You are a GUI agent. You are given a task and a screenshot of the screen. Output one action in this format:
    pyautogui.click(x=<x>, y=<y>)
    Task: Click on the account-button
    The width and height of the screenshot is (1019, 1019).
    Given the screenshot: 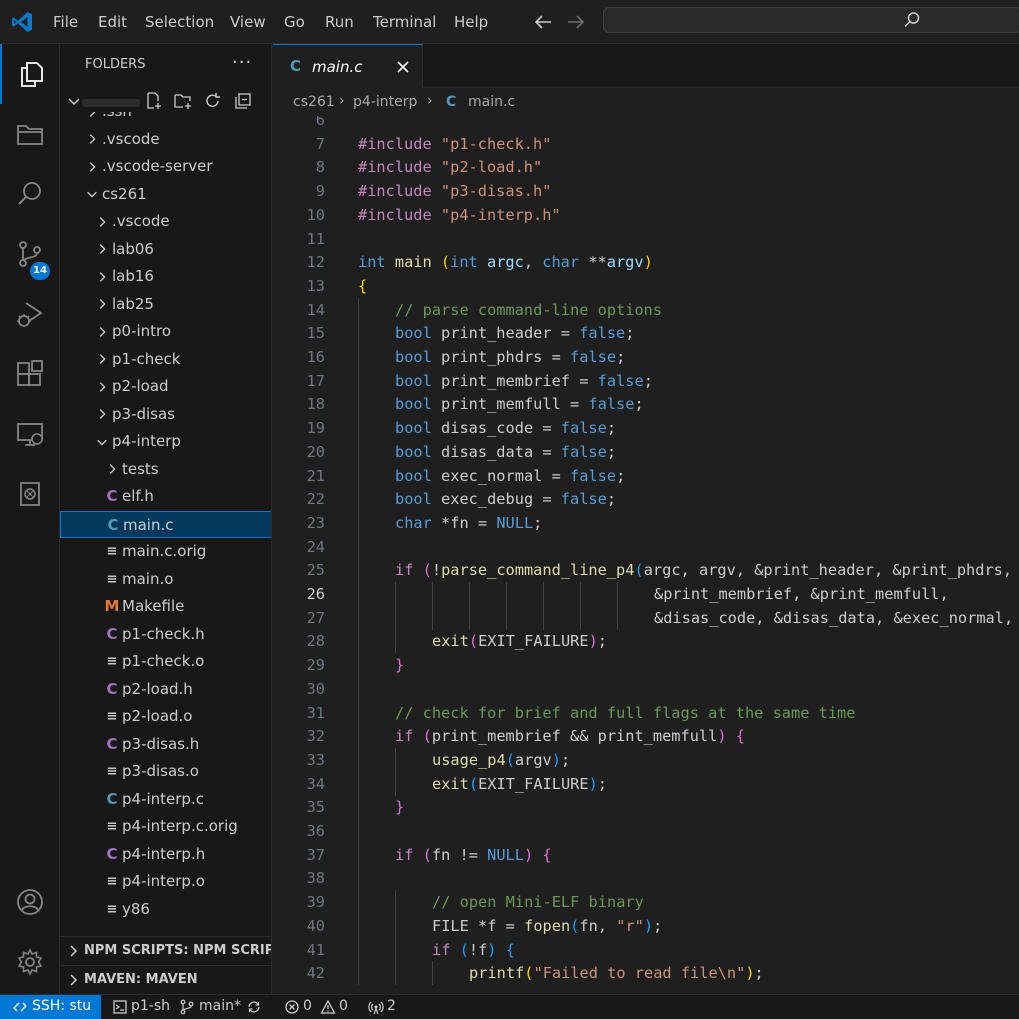 What is the action you would take?
    pyautogui.click(x=30, y=902)
    